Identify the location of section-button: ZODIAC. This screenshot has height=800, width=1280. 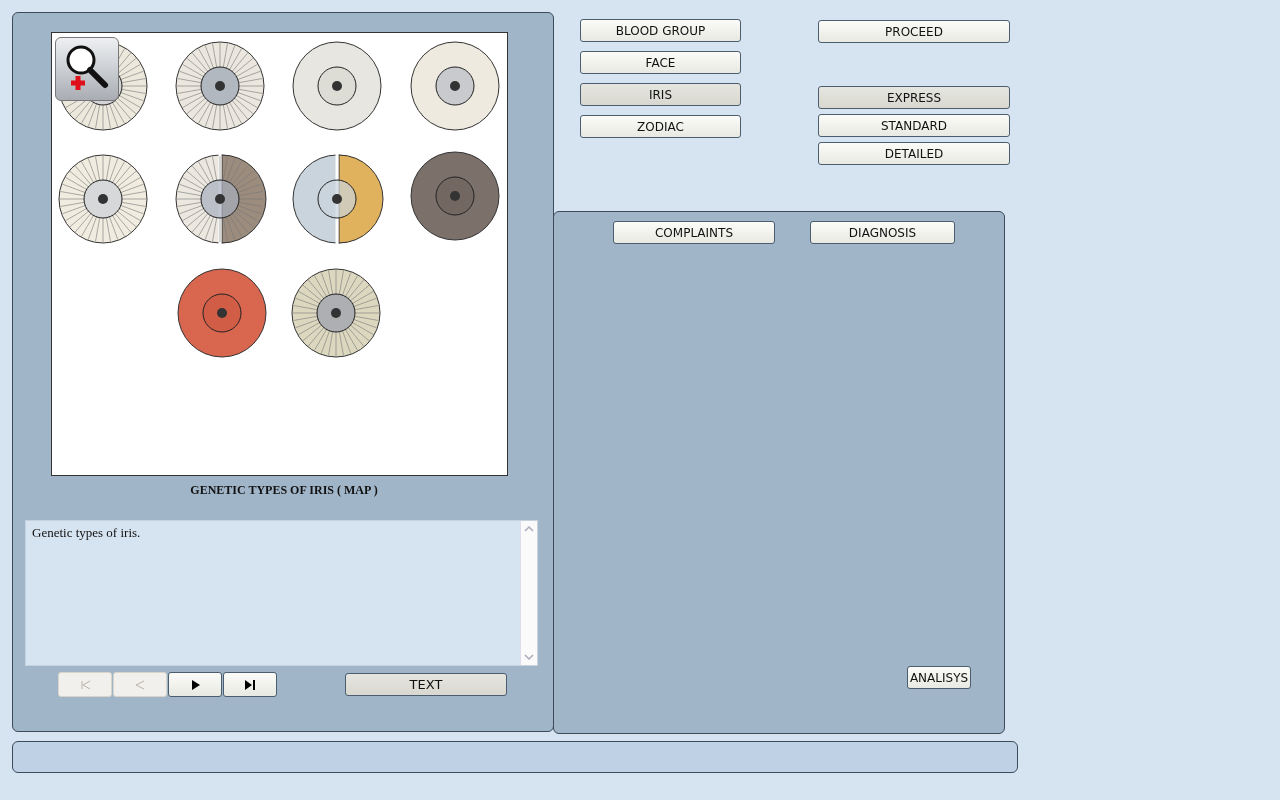
(660, 126).